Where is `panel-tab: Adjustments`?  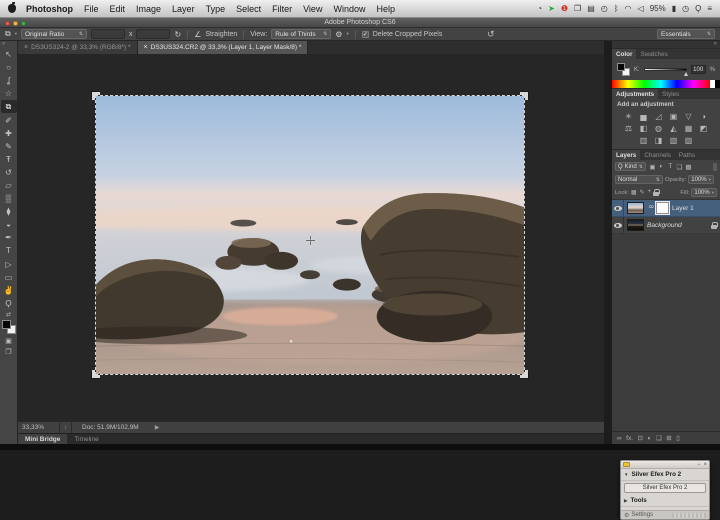 panel-tab: Adjustments is located at coordinates (635, 94).